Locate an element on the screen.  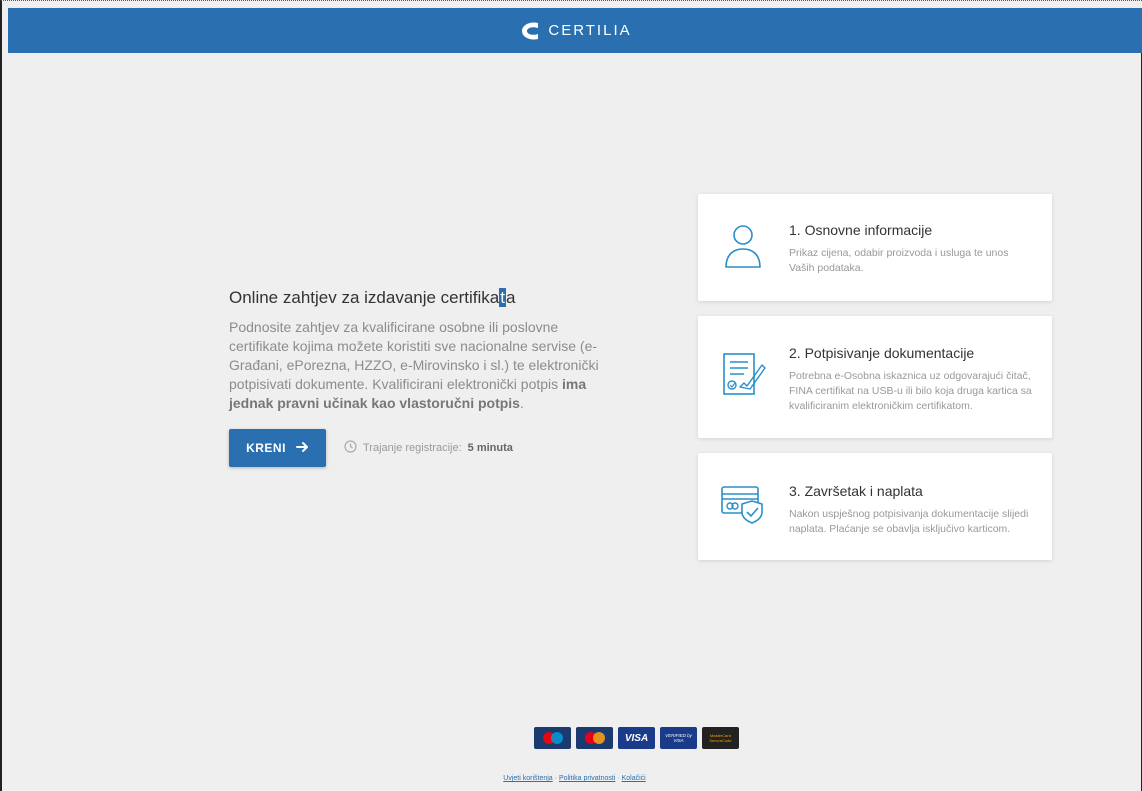
clock-icon is located at coordinates (350, 448).